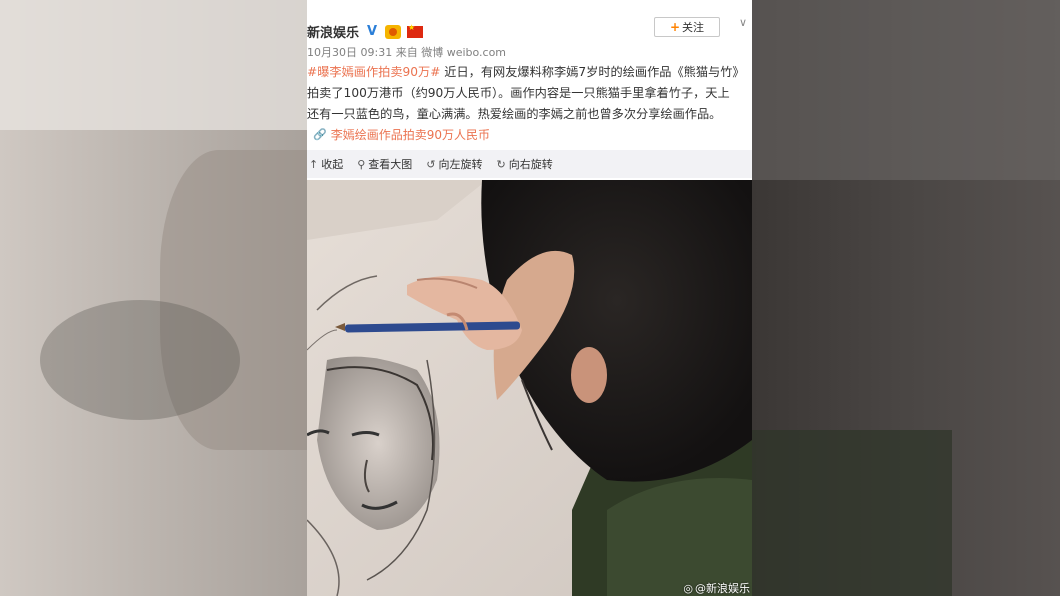 The height and width of the screenshot is (596, 1060). What do you see at coordinates (349, 52) in the screenshot?
I see `timestamp: 10月30日 09:31` at bounding box center [349, 52].